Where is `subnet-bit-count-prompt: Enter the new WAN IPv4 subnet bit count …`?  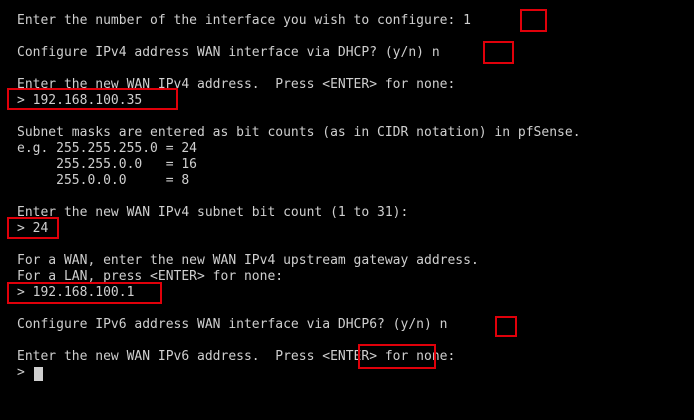
subnet-bit-count-prompt: Enter the new WAN IPv4 subnet bit count … is located at coordinates (213, 212).